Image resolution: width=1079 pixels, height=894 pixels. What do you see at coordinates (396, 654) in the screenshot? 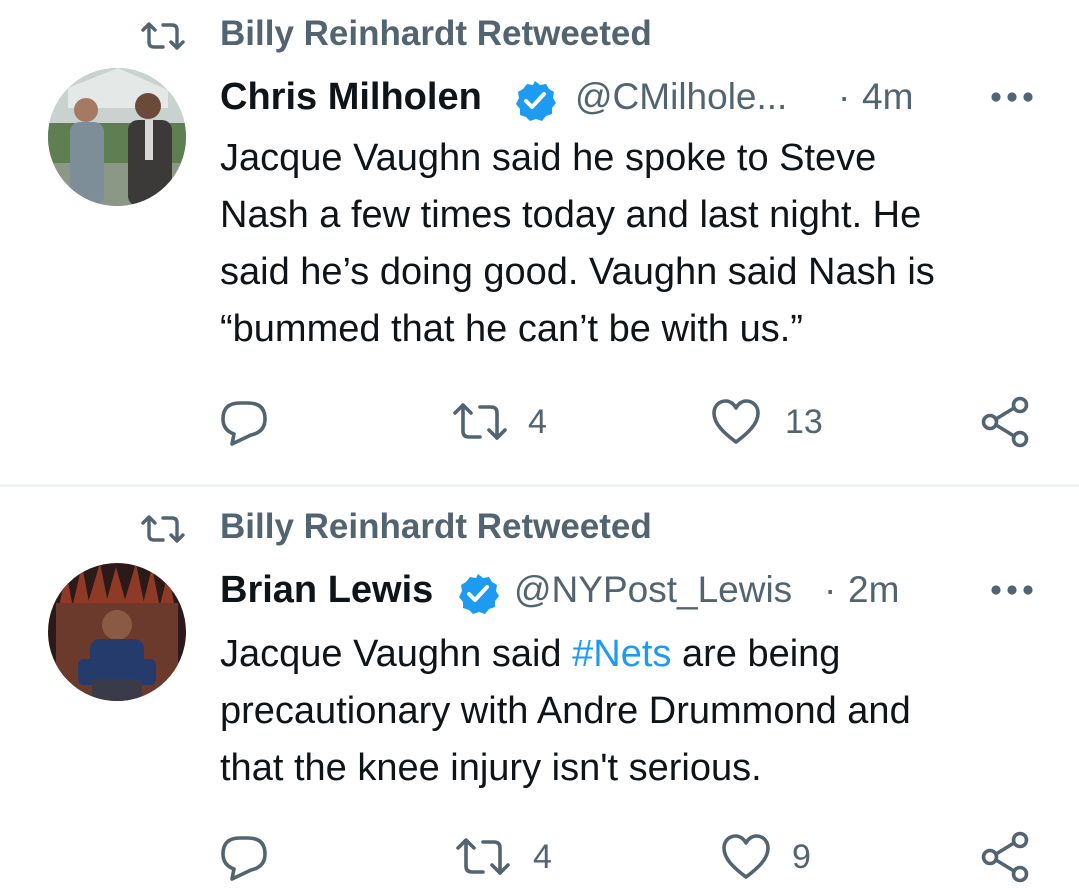
I see `tweet-text-segment: Jacque Vaughn said` at bounding box center [396, 654].